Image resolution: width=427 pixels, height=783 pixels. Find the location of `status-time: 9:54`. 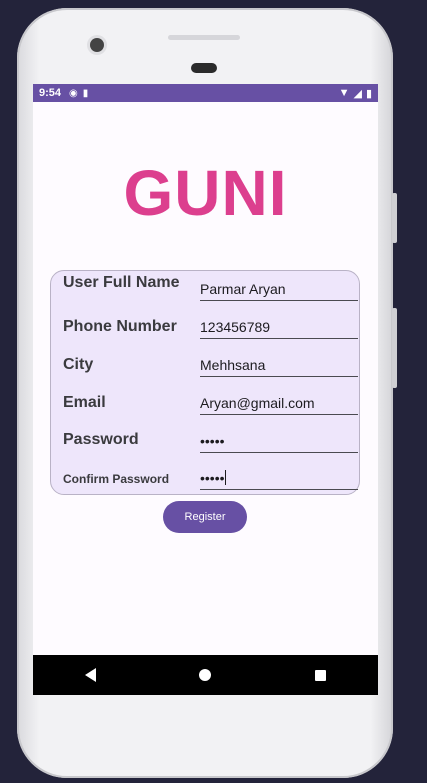

status-time: 9:54 is located at coordinates (50, 93).